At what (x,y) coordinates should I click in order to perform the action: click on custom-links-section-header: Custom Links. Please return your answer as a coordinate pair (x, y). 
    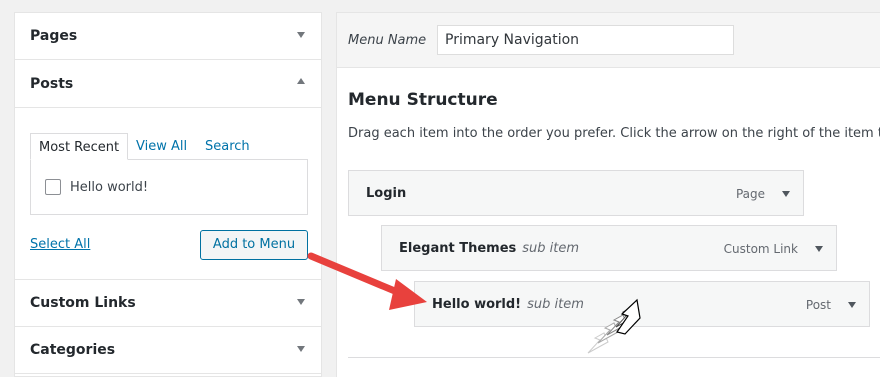
    Looking at the image, I should click on (168, 303).